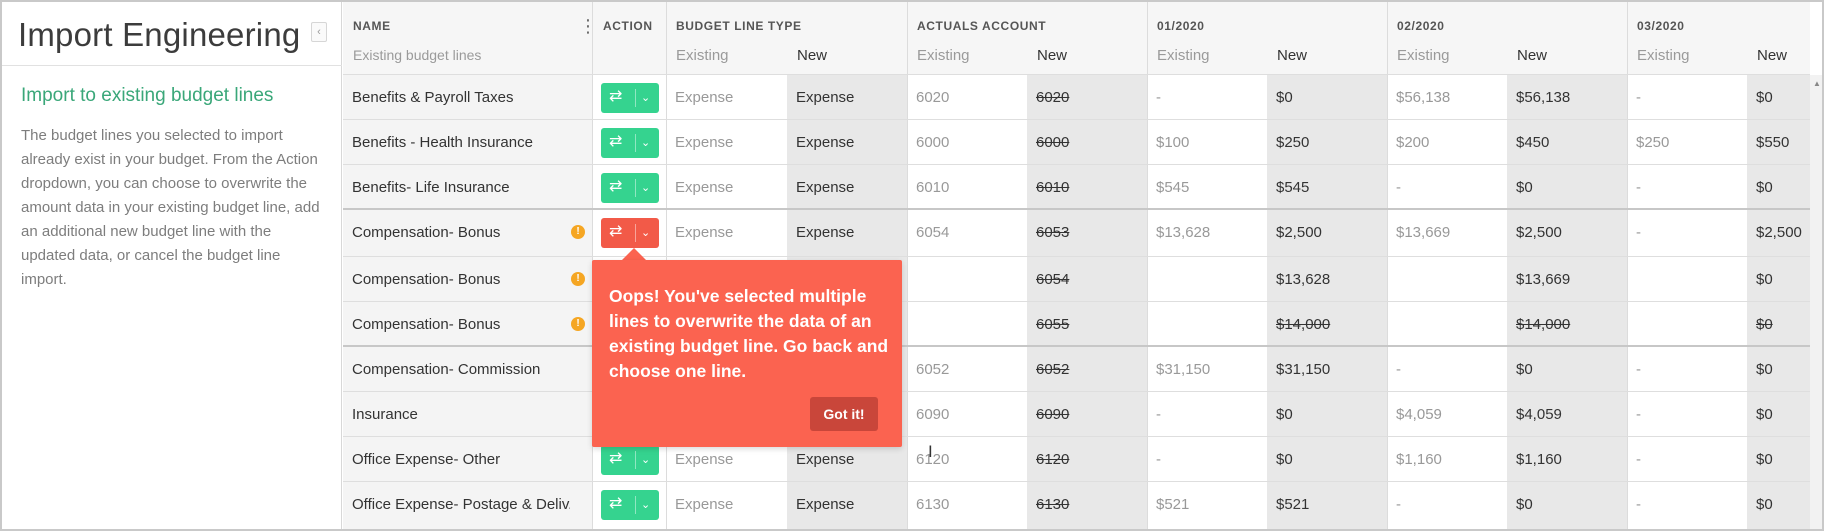  Describe the element at coordinates (147, 95) in the screenshot. I see `section-heading: Import to existing budget lines` at that location.